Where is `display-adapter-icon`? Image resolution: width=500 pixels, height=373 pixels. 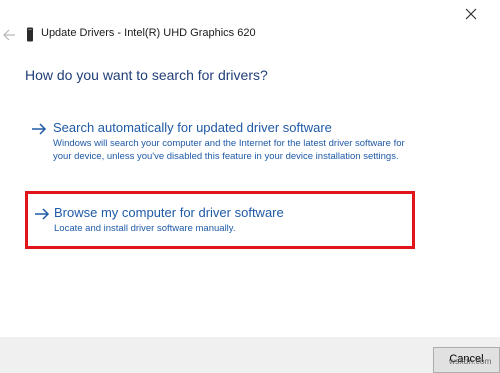 display-adapter-icon is located at coordinates (30, 34).